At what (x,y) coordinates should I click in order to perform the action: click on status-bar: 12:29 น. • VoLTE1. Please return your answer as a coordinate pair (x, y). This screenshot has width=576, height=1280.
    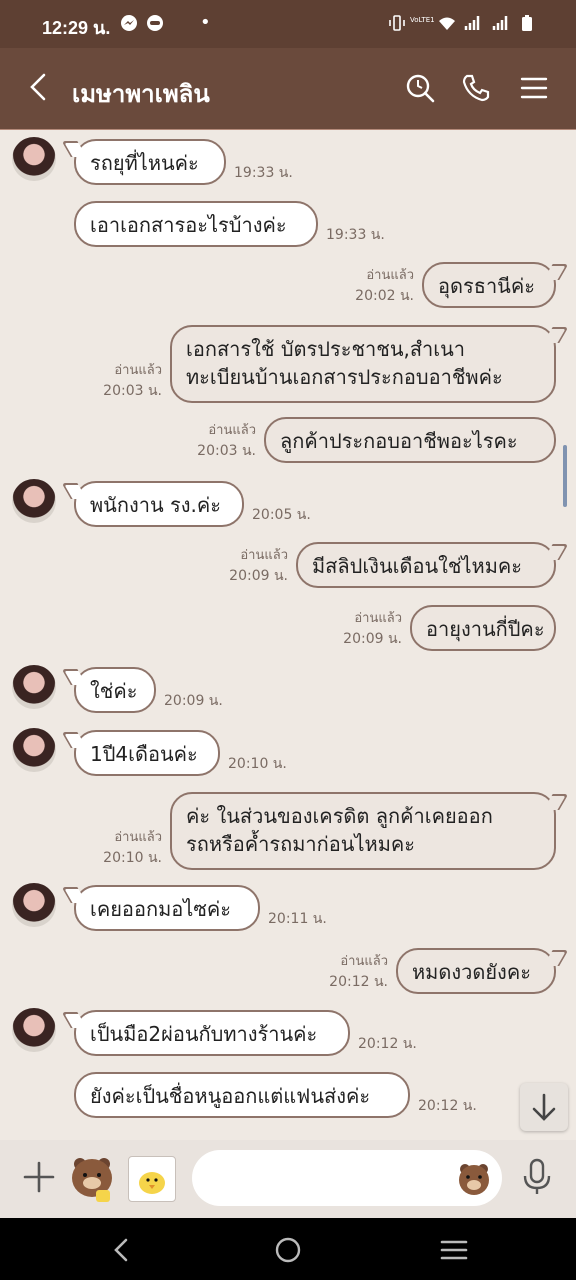
    Looking at the image, I should click on (288, 24).